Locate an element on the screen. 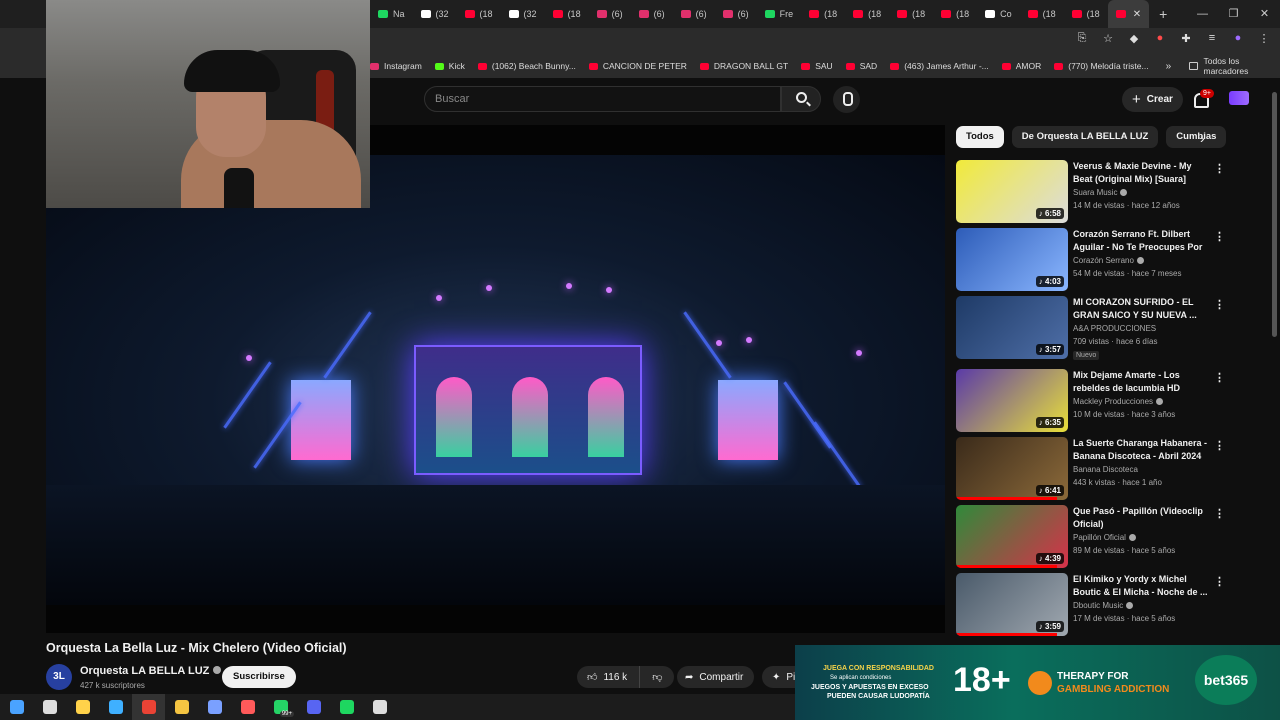 This screenshot has width=1280, height=720. recommended-channel-name: Corazón Serrano is located at coordinates (1103, 260).